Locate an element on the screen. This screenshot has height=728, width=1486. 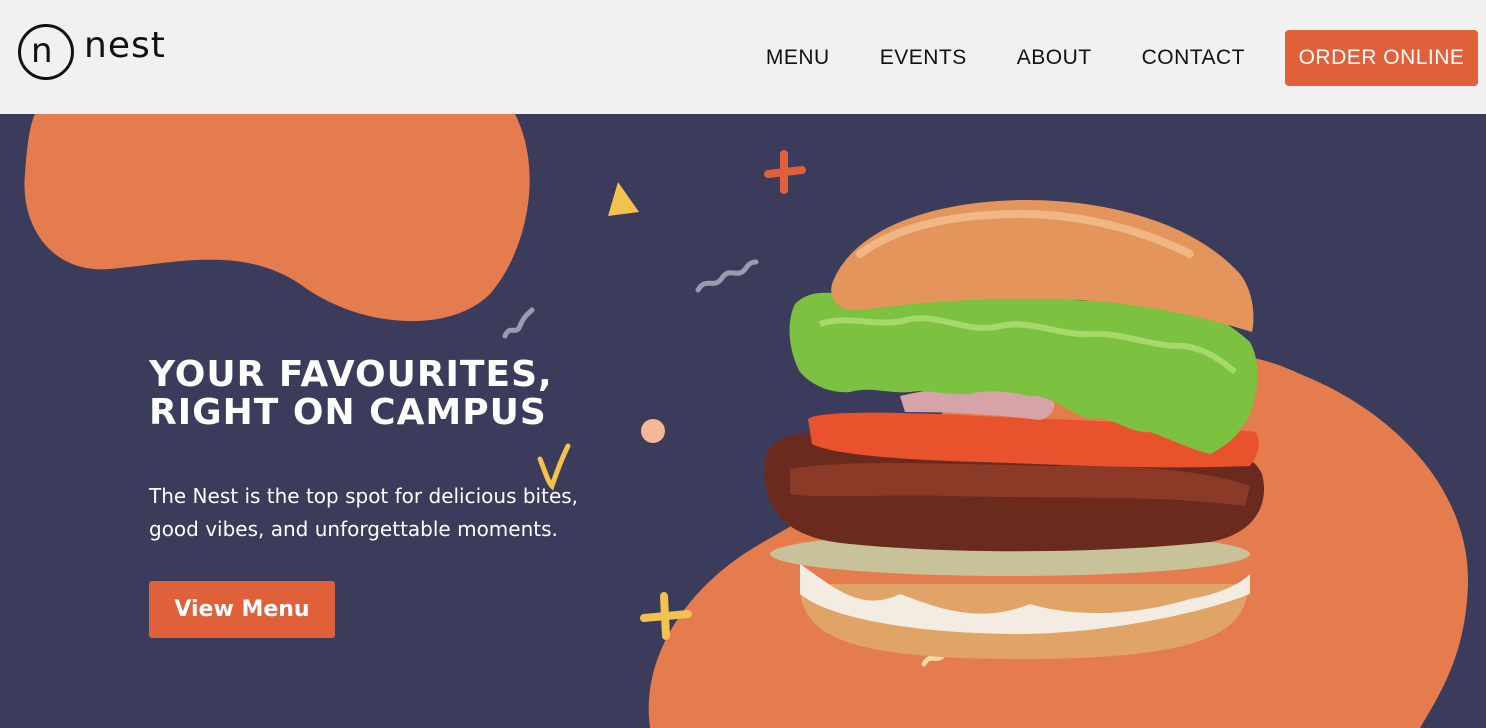
main-nav: MENU EVENTS ABOUT CONTACT ORDER ONLINE is located at coordinates (1122, 58).